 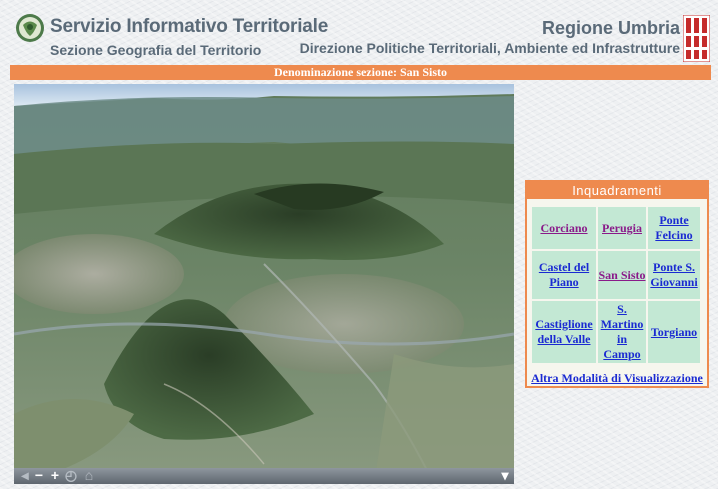 I want to click on grid-cell: Ponte Felcino, so click(x=674, y=228).